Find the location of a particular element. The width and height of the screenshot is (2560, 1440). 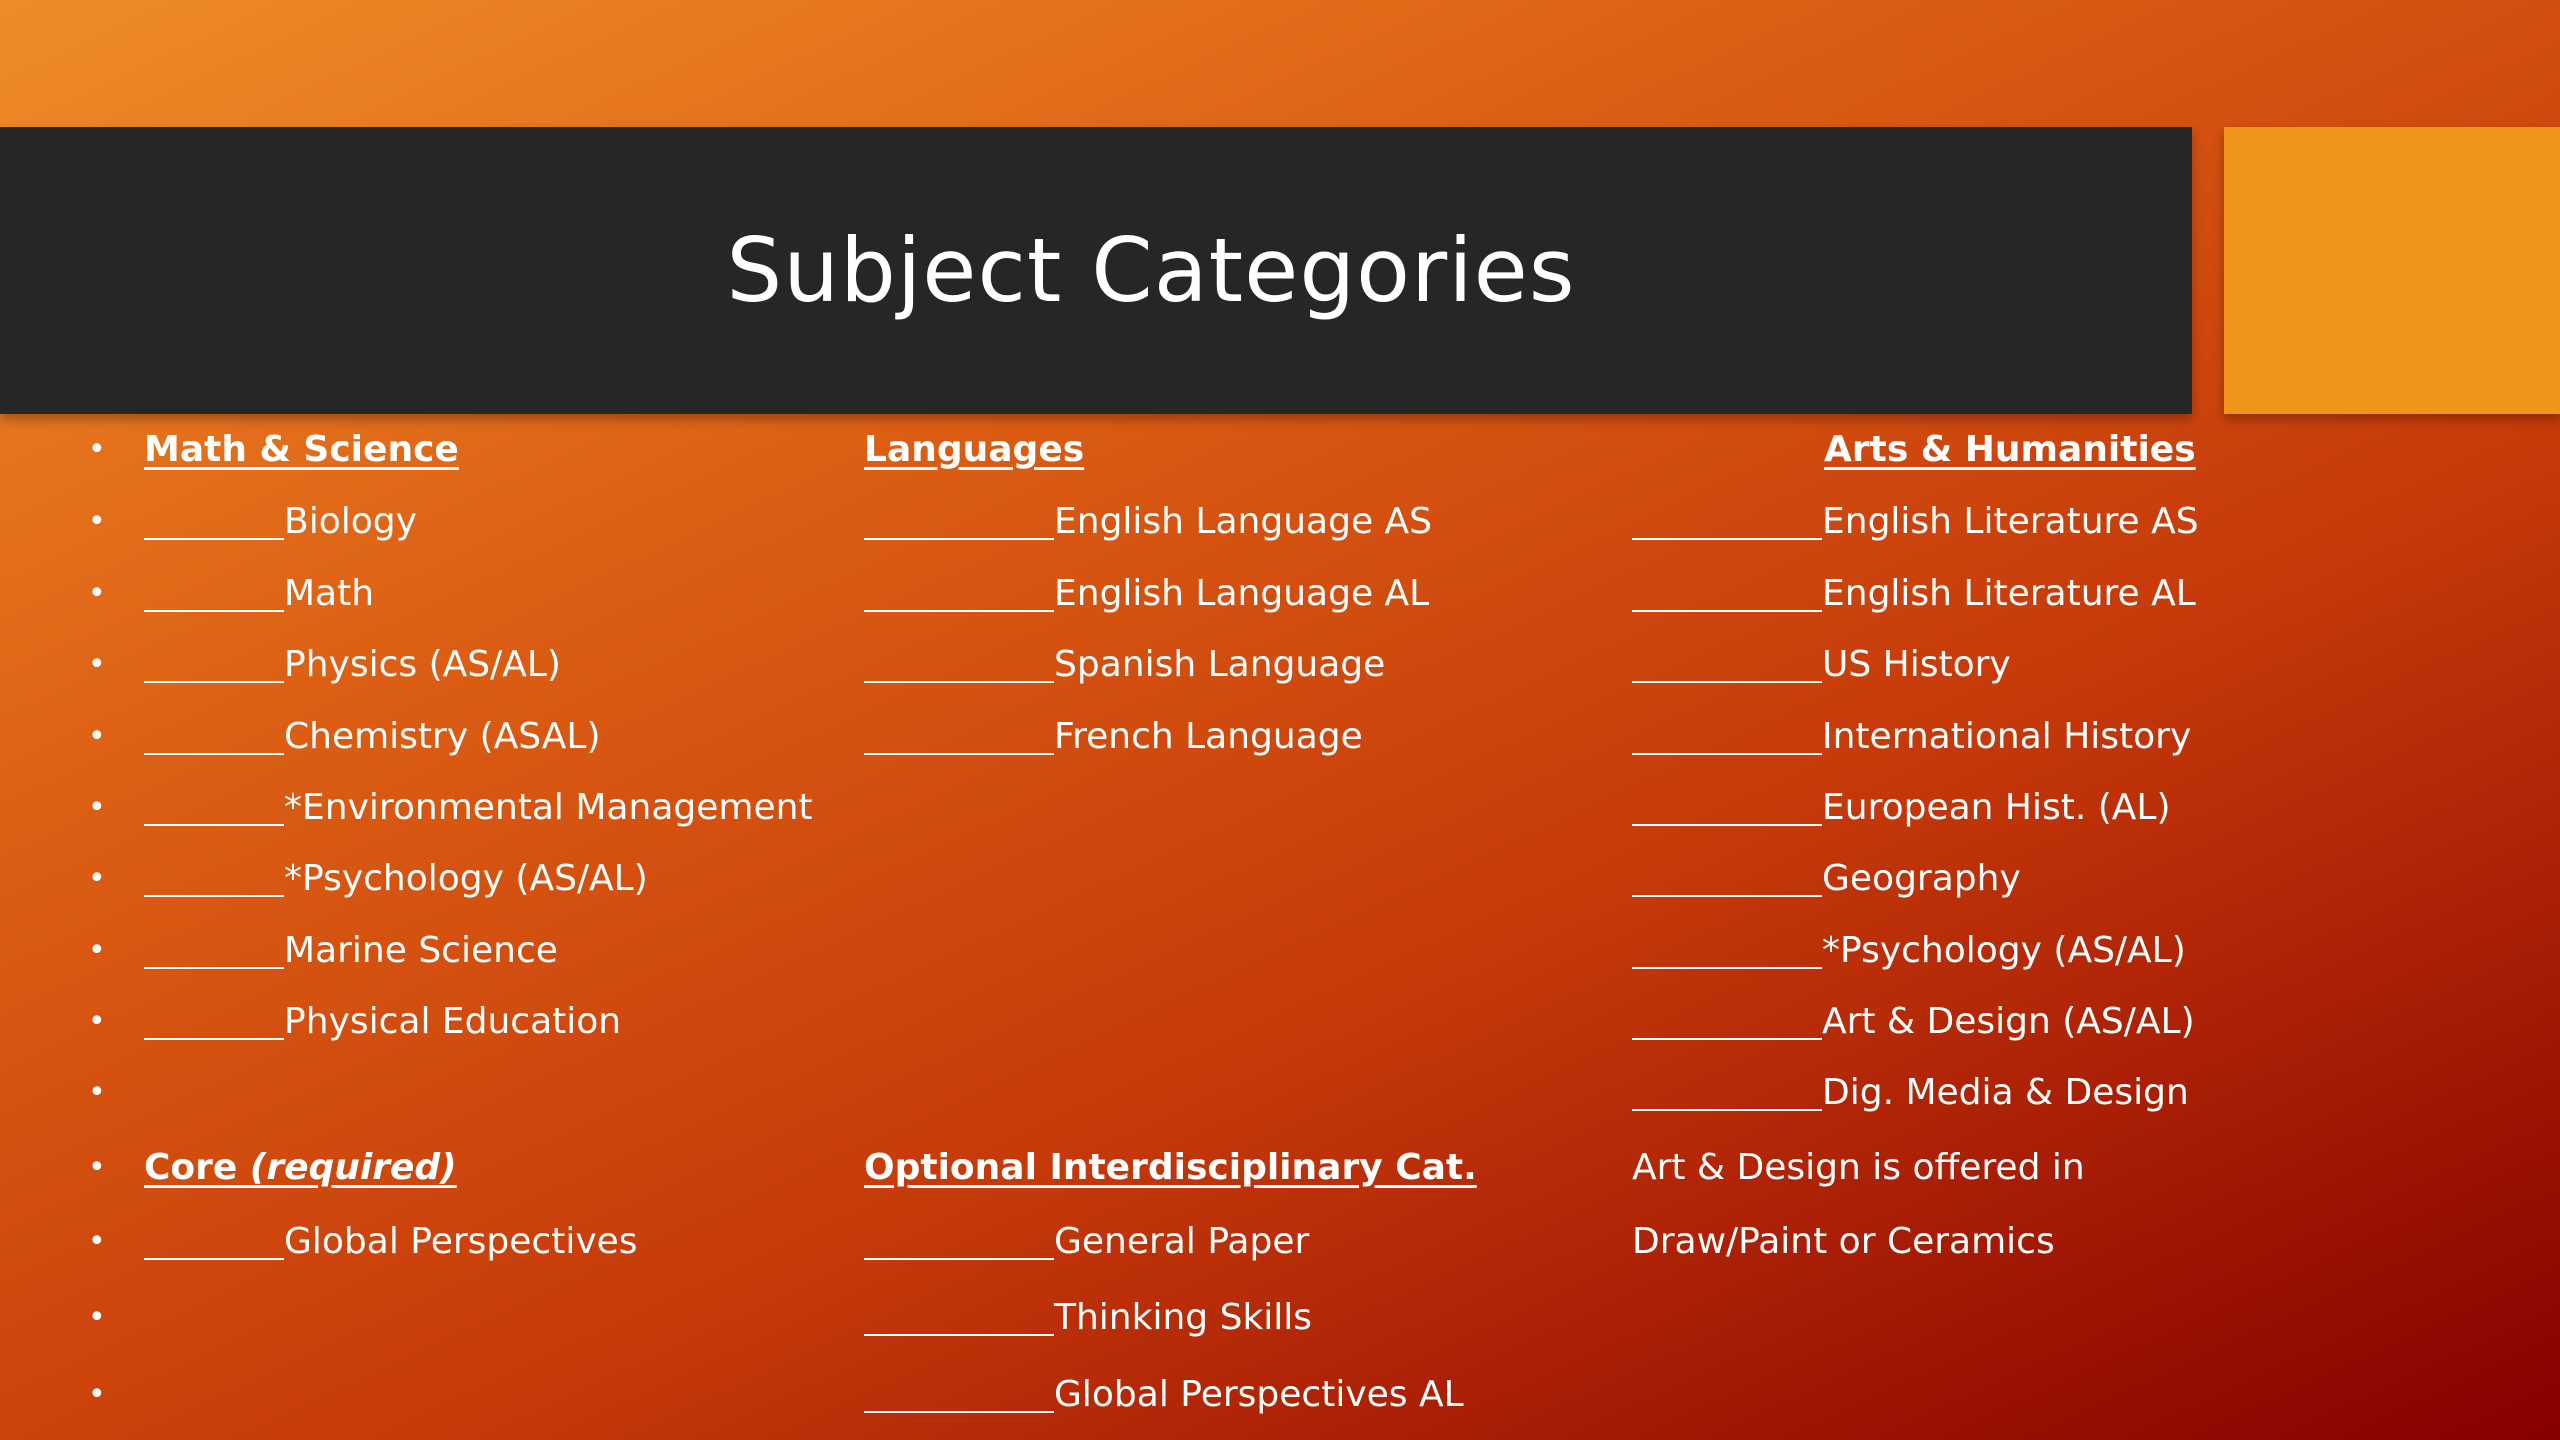

list-item: Spanish Language is located at coordinates (1124, 665).